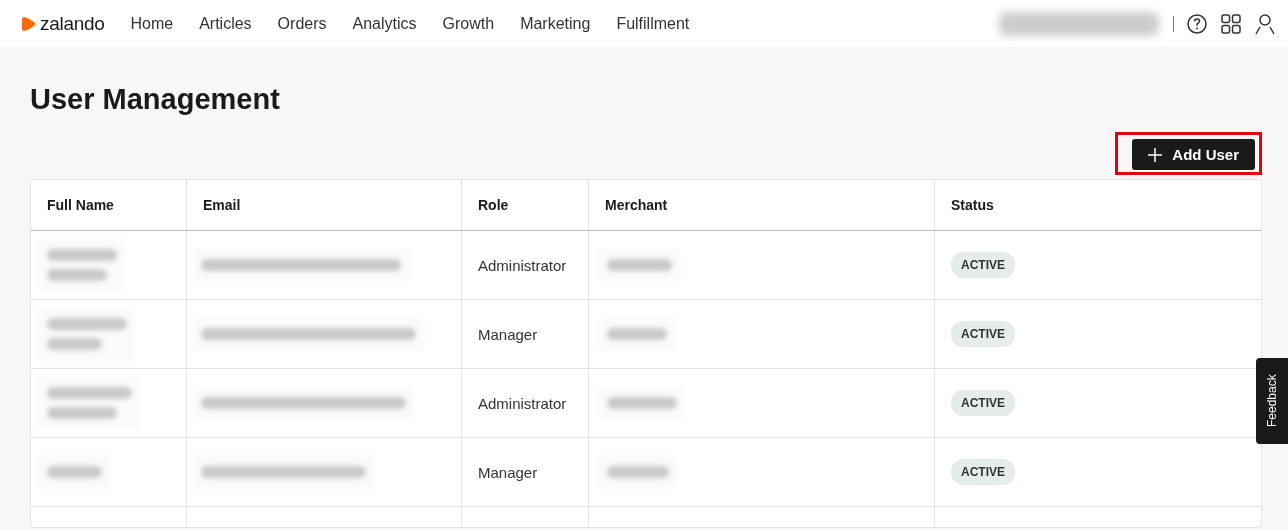 The width and height of the screenshot is (1288, 530). What do you see at coordinates (80, 205) in the screenshot?
I see `column-header: Full Name` at bounding box center [80, 205].